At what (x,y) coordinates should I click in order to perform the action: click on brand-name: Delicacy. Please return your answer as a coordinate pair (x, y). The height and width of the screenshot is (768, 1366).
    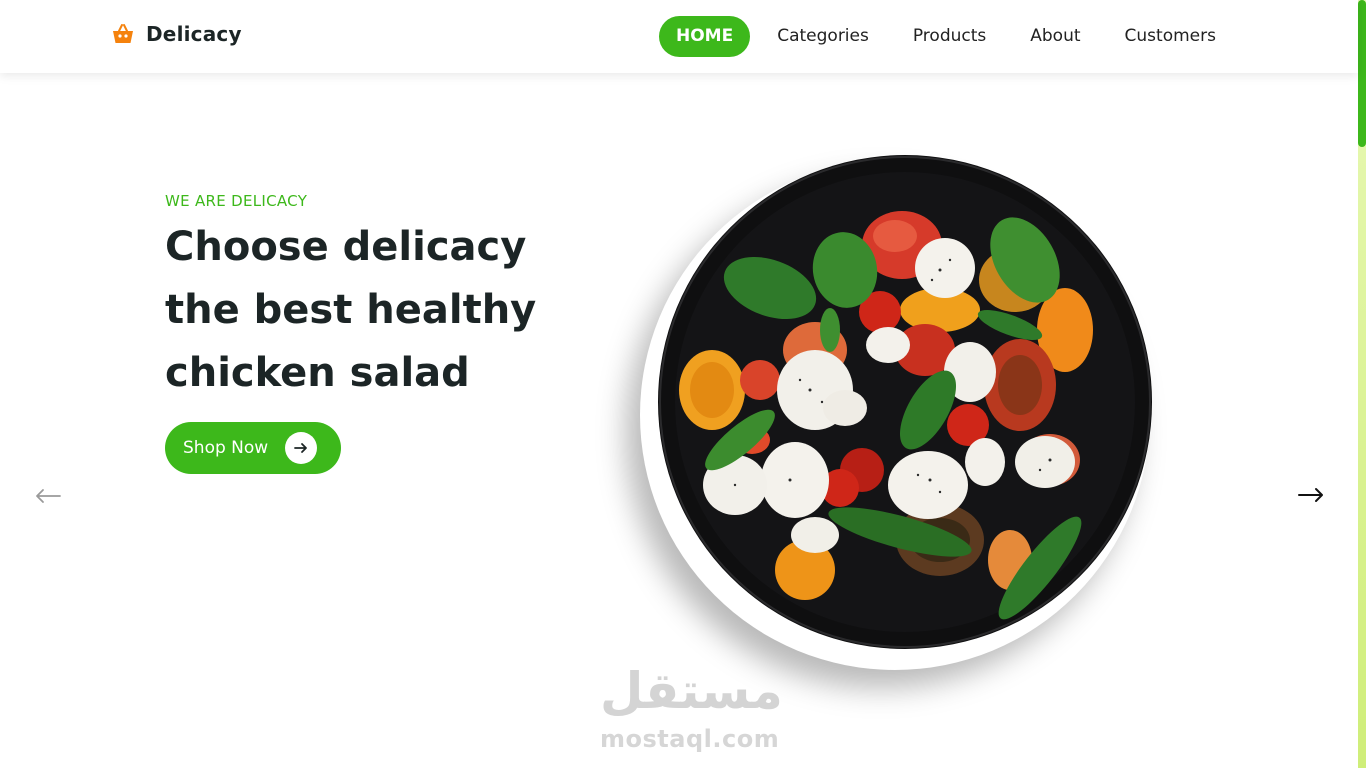
    Looking at the image, I should click on (194, 34).